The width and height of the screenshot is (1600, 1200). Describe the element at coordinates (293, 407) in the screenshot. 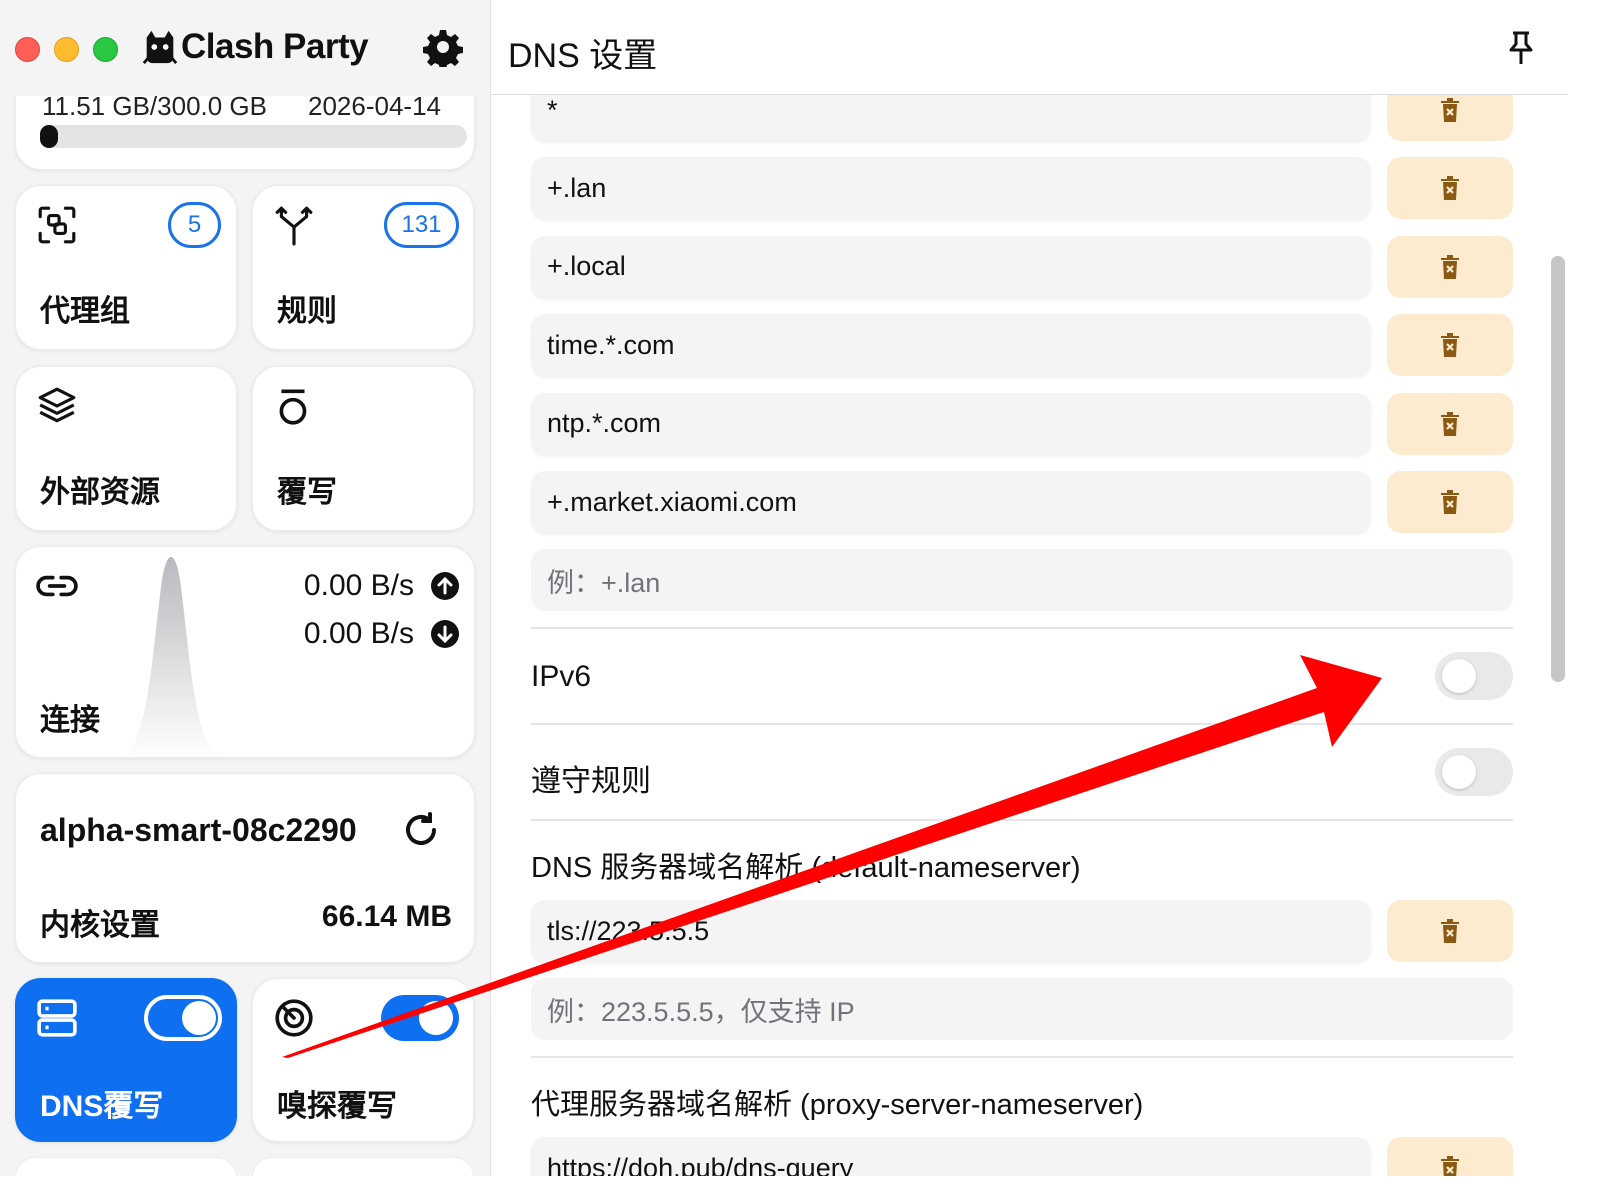

I see `override-icon` at that location.